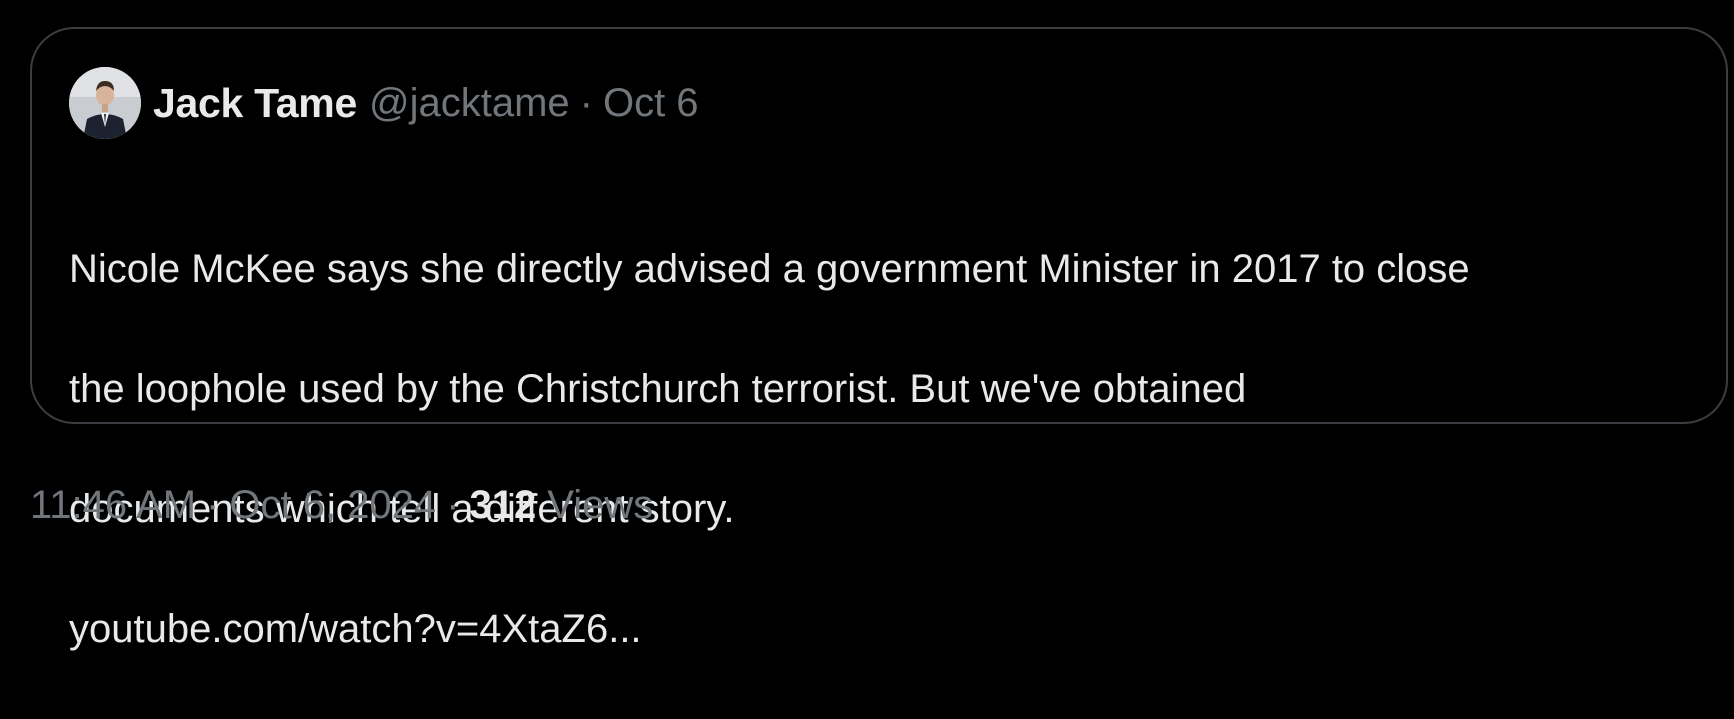 This screenshot has height=719, width=1734. What do you see at coordinates (469, 103) in the screenshot?
I see `author-handle: @jacktame` at bounding box center [469, 103].